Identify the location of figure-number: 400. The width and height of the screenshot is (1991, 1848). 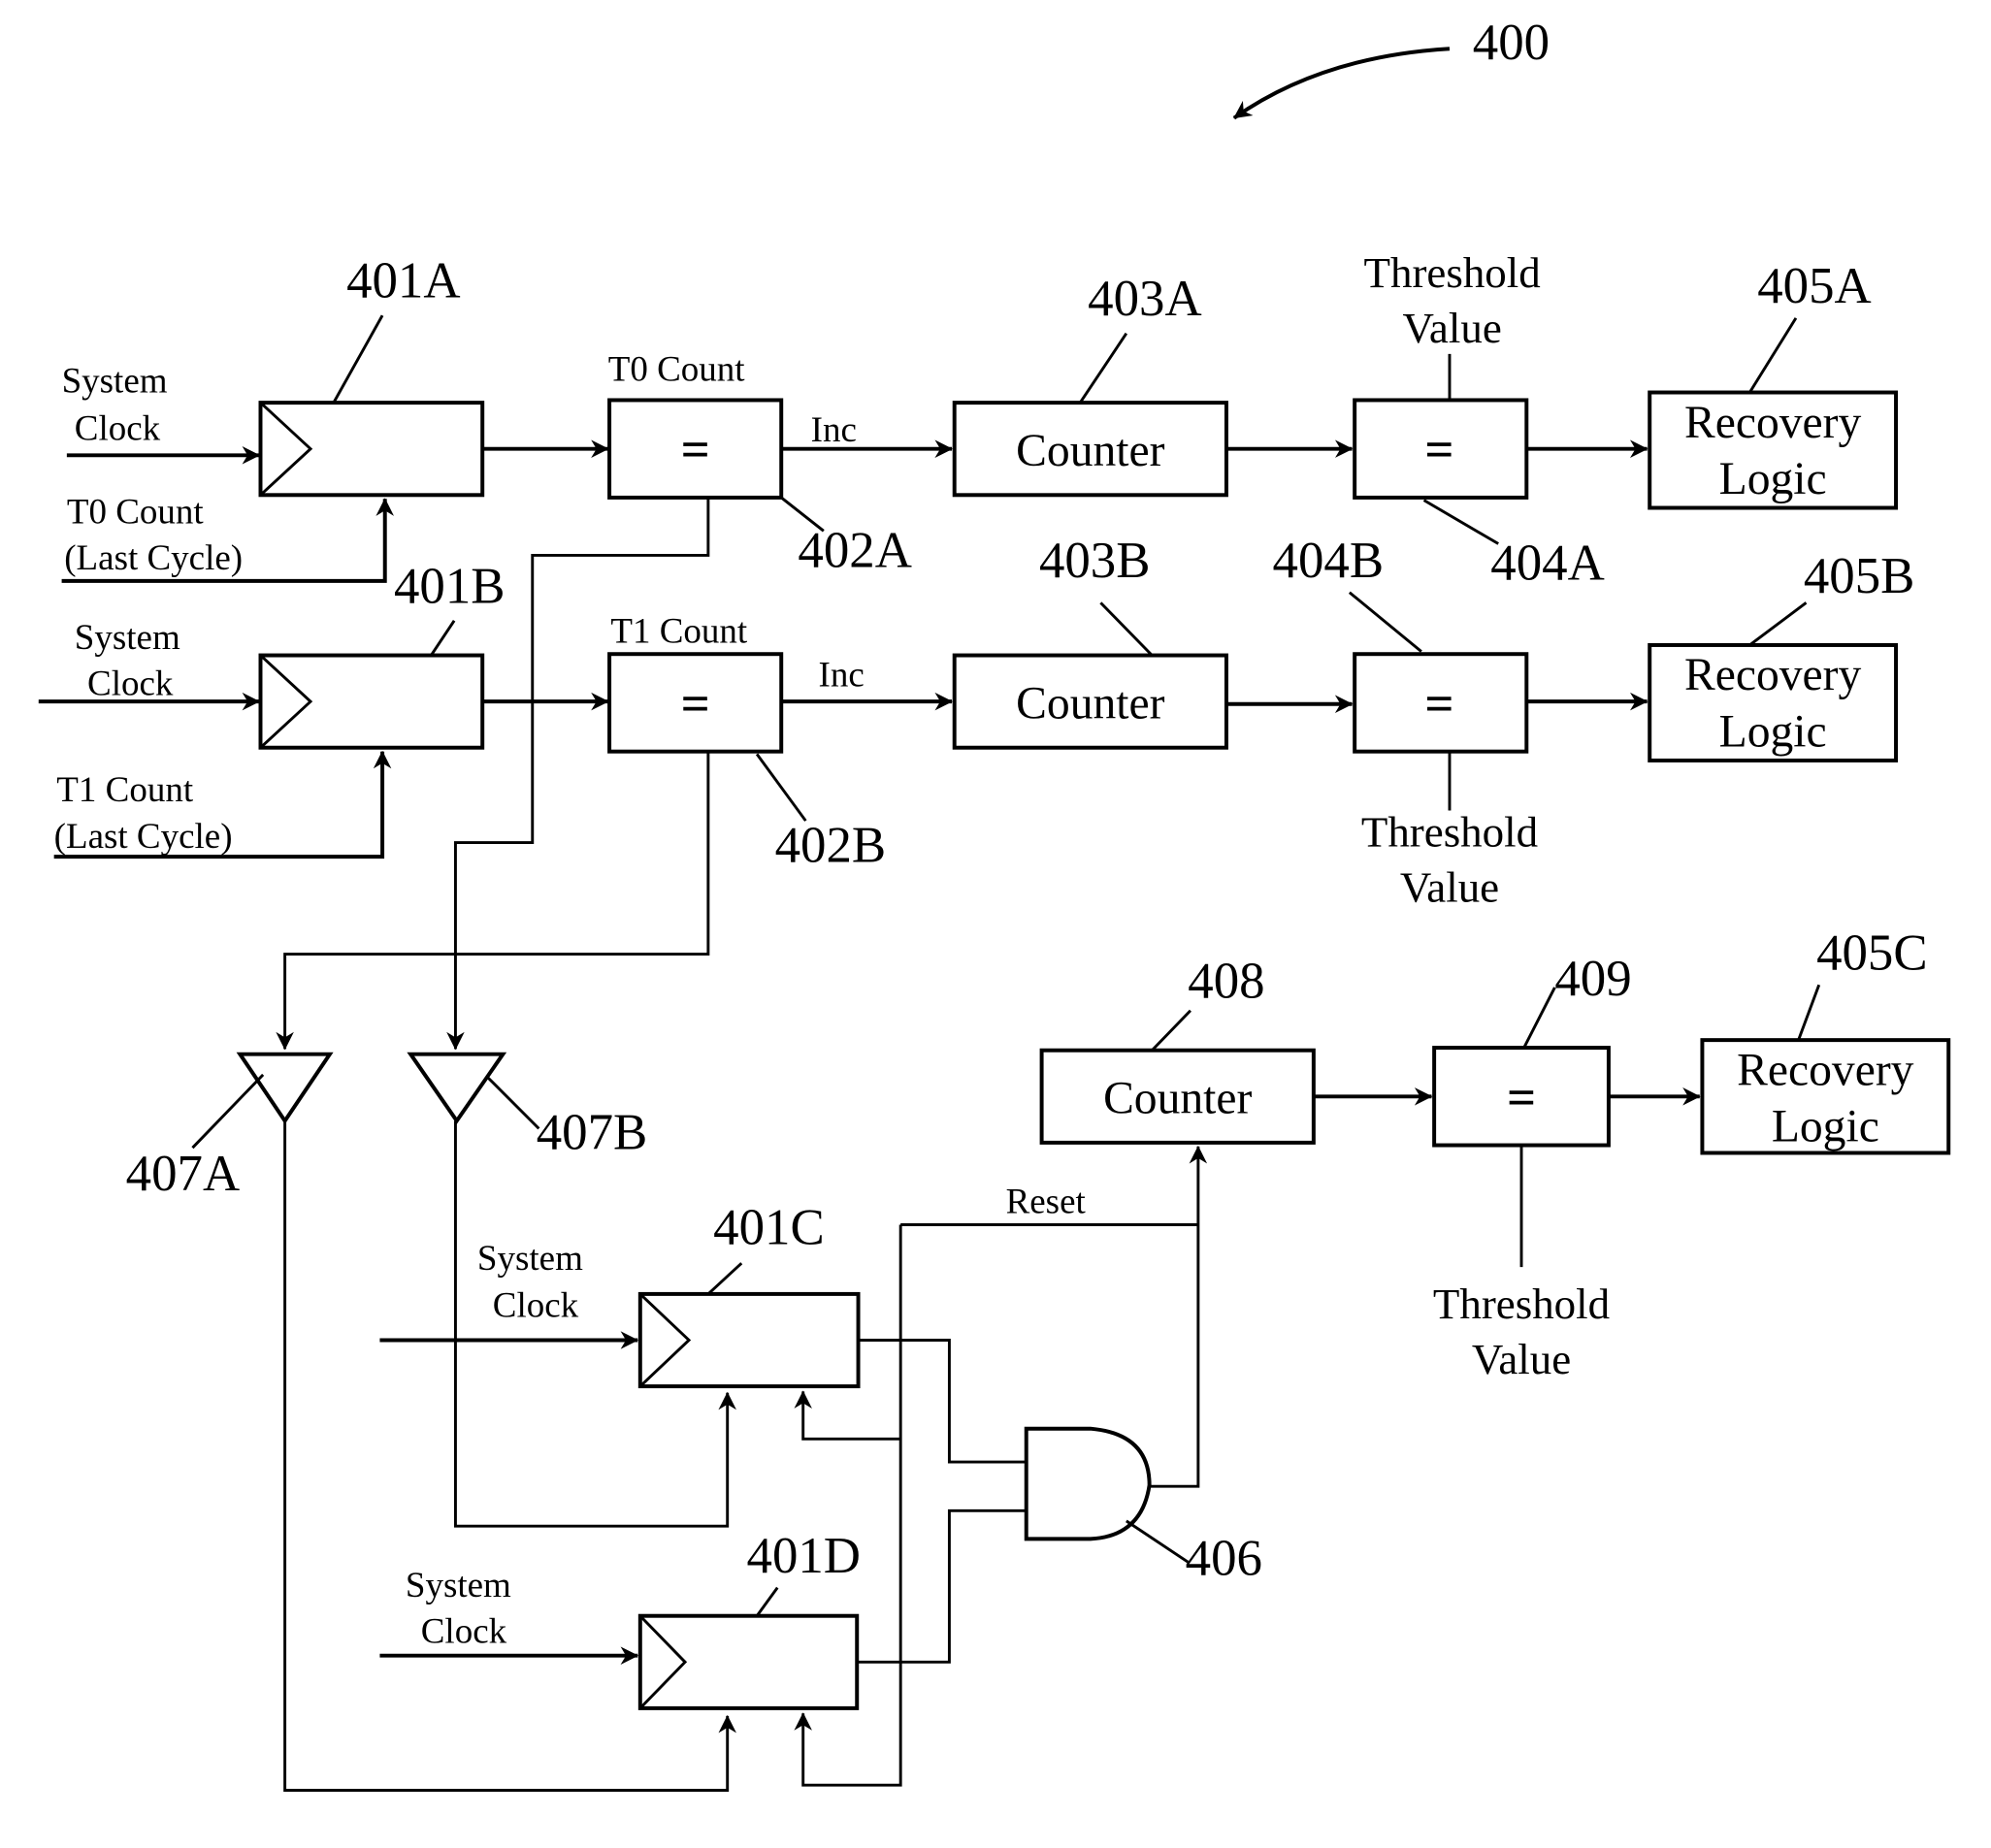
(1511, 43).